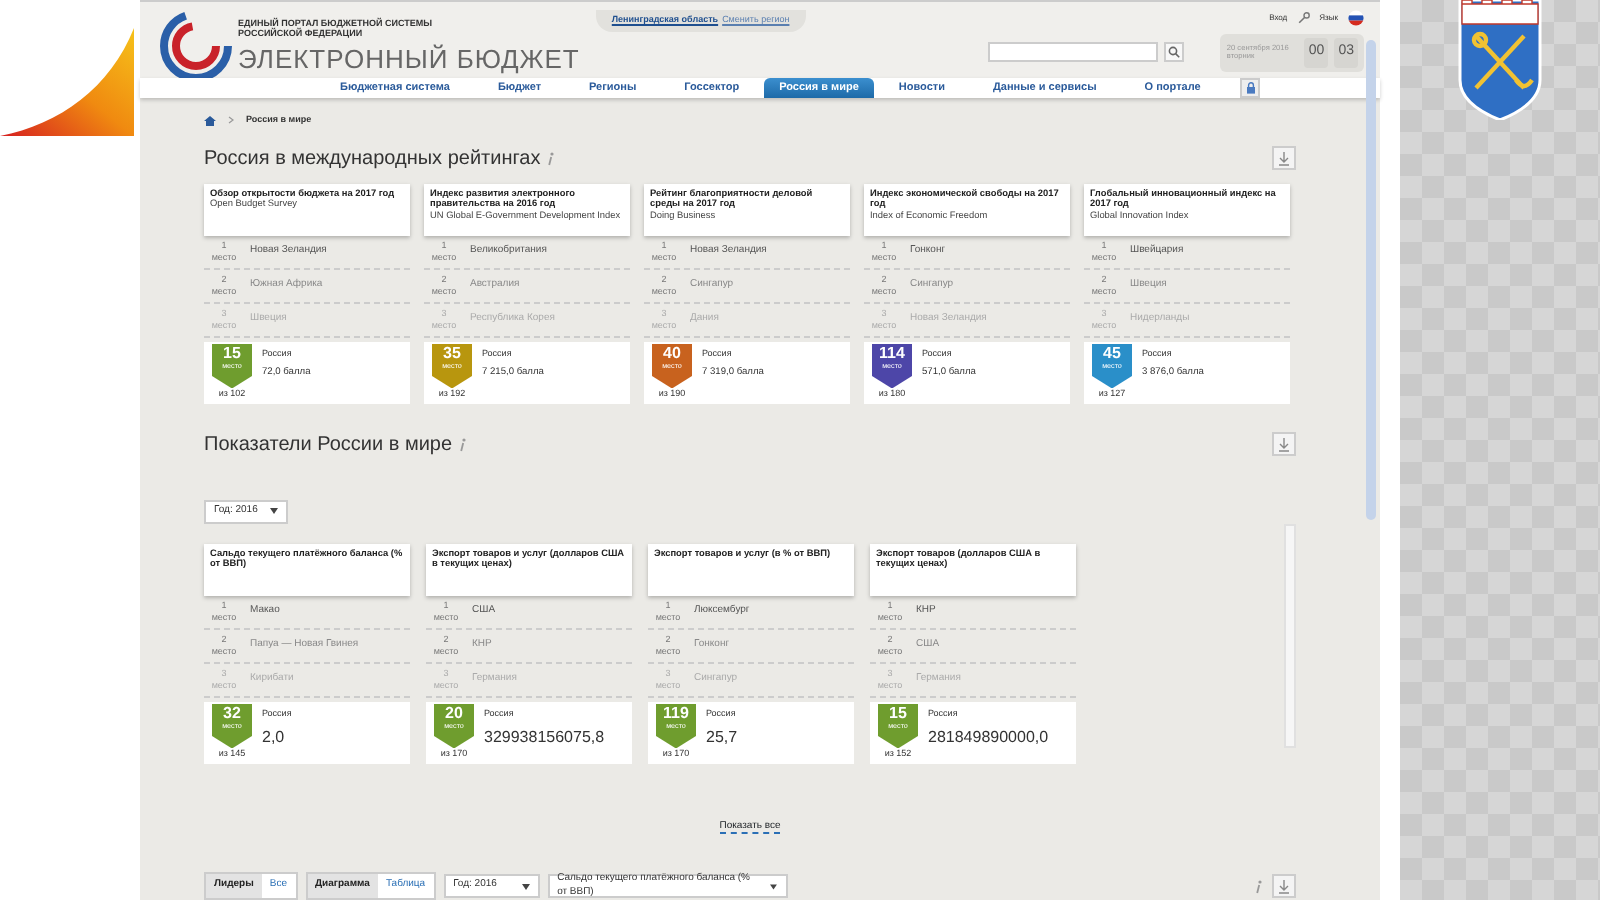 The width and height of the screenshot is (1600, 900). Describe the element at coordinates (372, 159) in the screenshot. I see `section-title: Россия в международных рейтингах` at that location.